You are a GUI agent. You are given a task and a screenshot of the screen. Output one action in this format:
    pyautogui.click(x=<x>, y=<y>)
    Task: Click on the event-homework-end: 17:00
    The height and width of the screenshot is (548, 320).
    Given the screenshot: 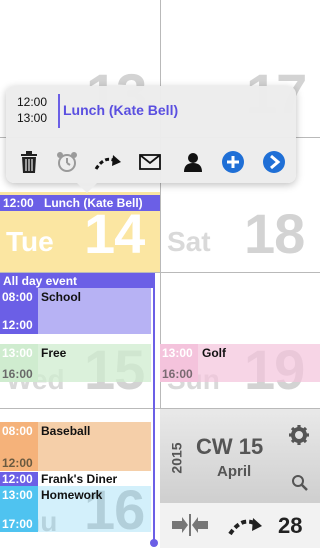 What is the action you would take?
    pyautogui.click(x=17, y=524)
    